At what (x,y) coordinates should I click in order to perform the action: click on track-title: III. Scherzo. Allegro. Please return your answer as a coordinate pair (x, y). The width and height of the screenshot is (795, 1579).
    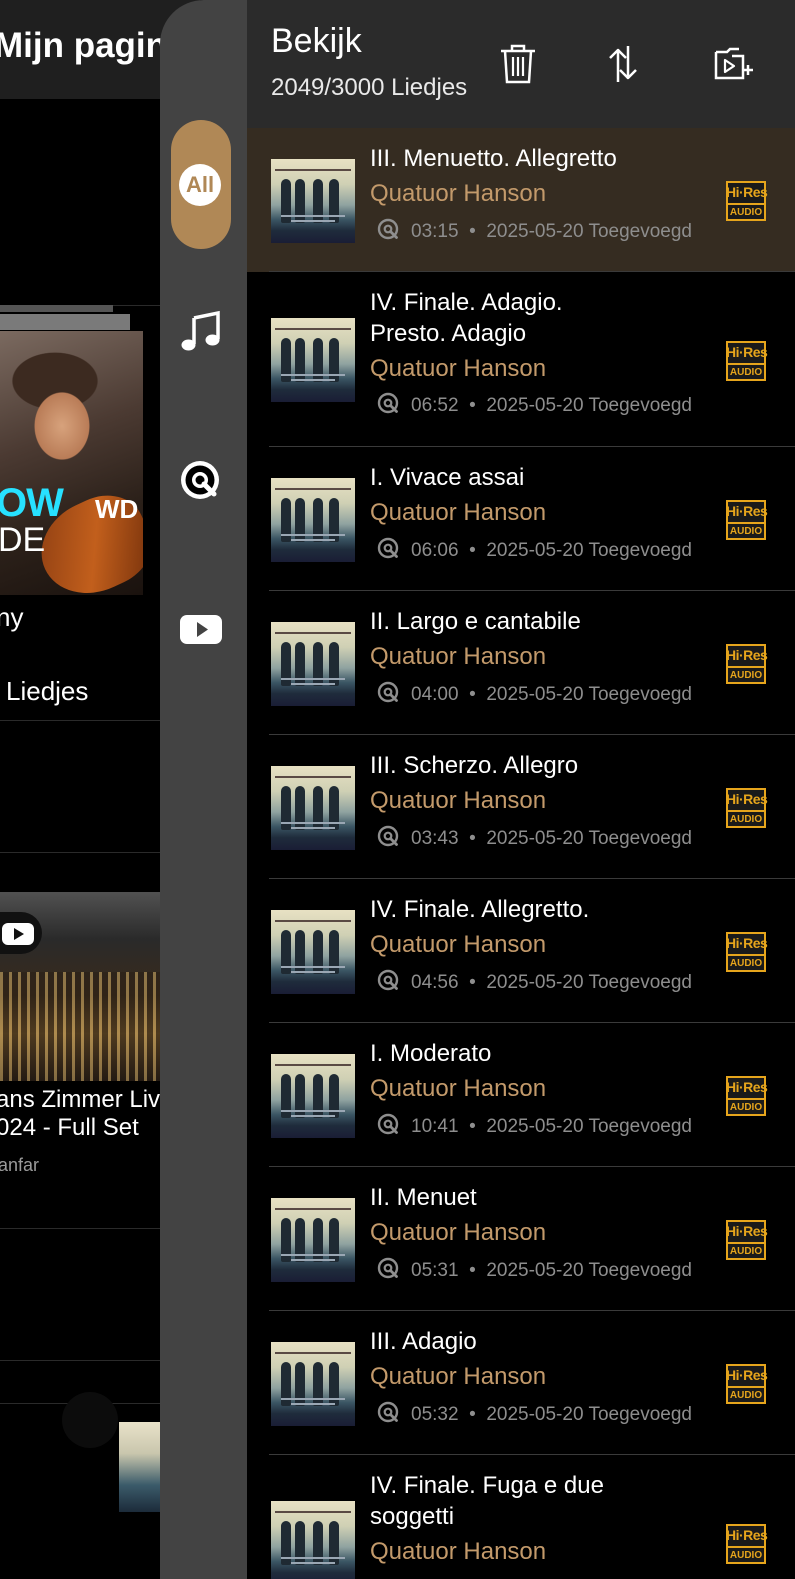
    Looking at the image, I should click on (474, 765).